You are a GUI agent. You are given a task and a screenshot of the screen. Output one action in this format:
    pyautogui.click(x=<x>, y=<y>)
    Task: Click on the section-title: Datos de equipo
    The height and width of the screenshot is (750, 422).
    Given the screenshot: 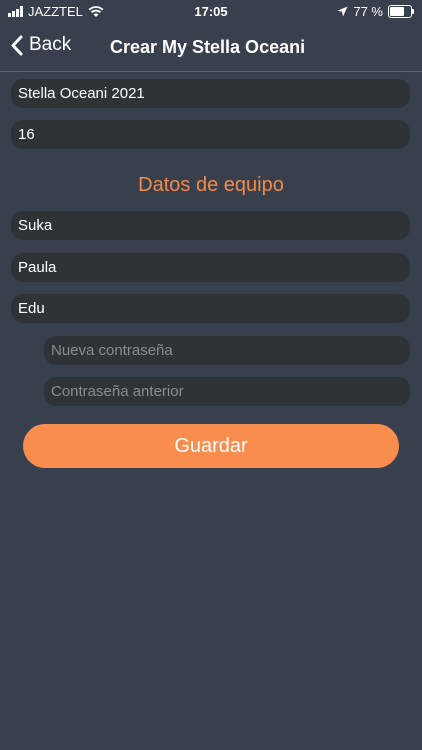 What is the action you would take?
    pyautogui.click(x=211, y=185)
    